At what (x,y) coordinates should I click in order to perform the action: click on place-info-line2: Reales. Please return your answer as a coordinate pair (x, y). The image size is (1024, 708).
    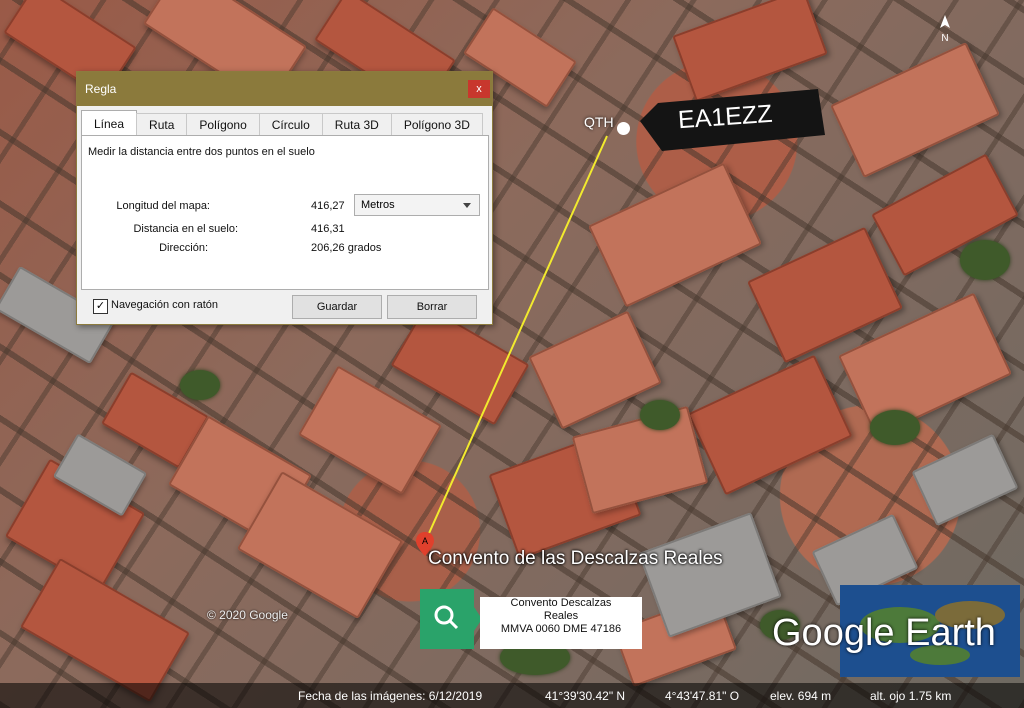
    Looking at the image, I should click on (561, 616).